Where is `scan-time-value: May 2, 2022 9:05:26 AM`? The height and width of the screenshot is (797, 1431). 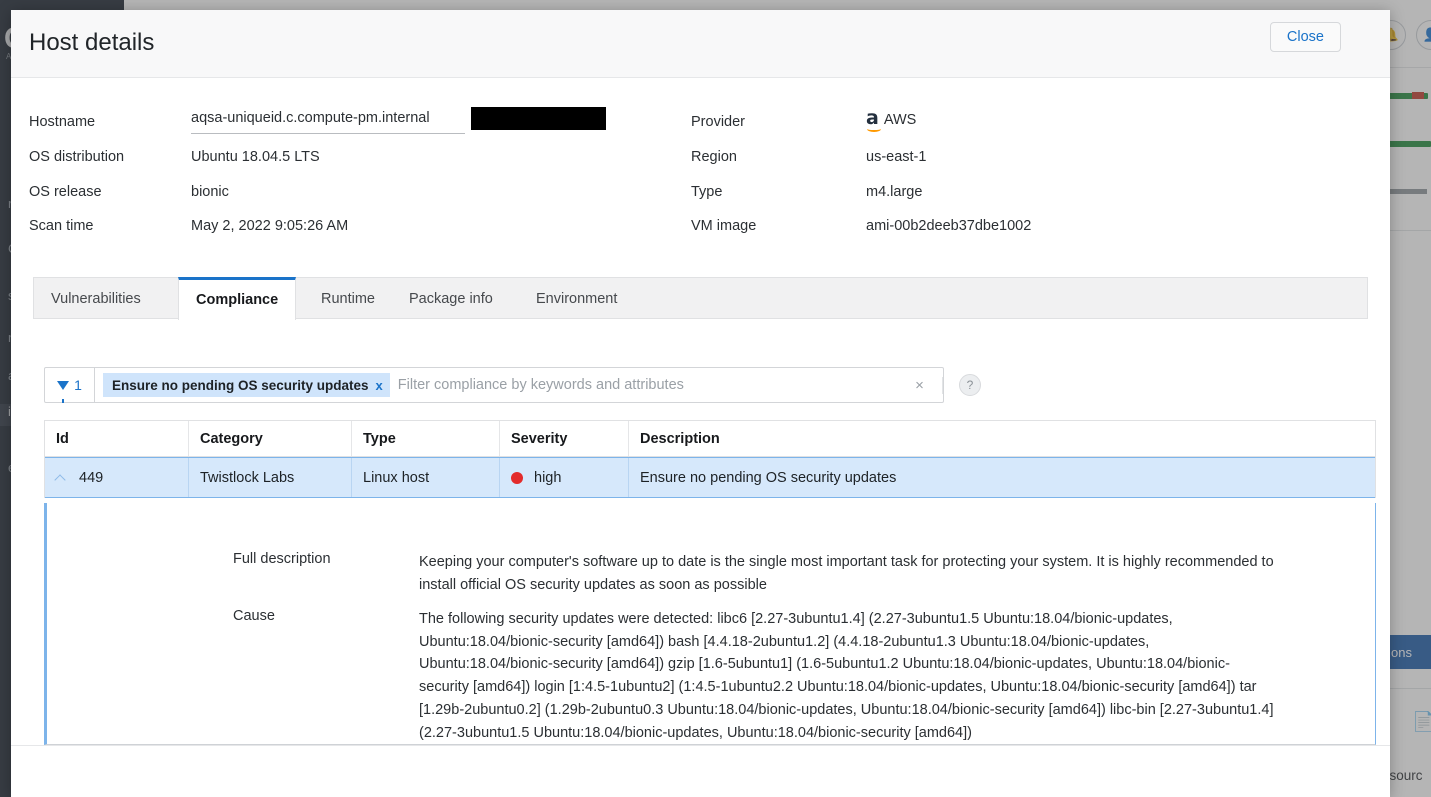 scan-time-value: May 2, 2022 9:05:26 AM is located at coordinates (270, 226).